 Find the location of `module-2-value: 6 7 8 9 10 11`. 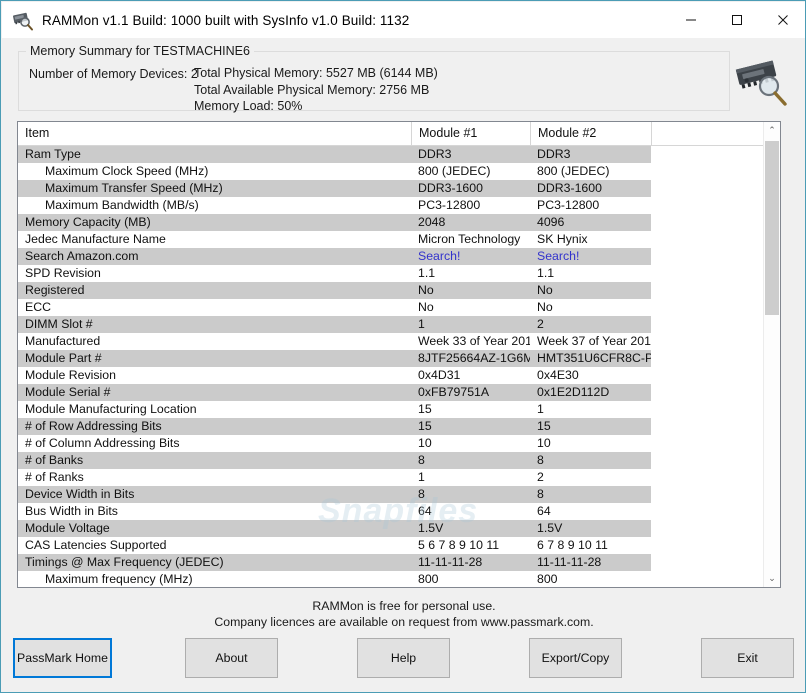

module-2-value: 6 7 8 9 10 11 is located at coordinates (572, 545).